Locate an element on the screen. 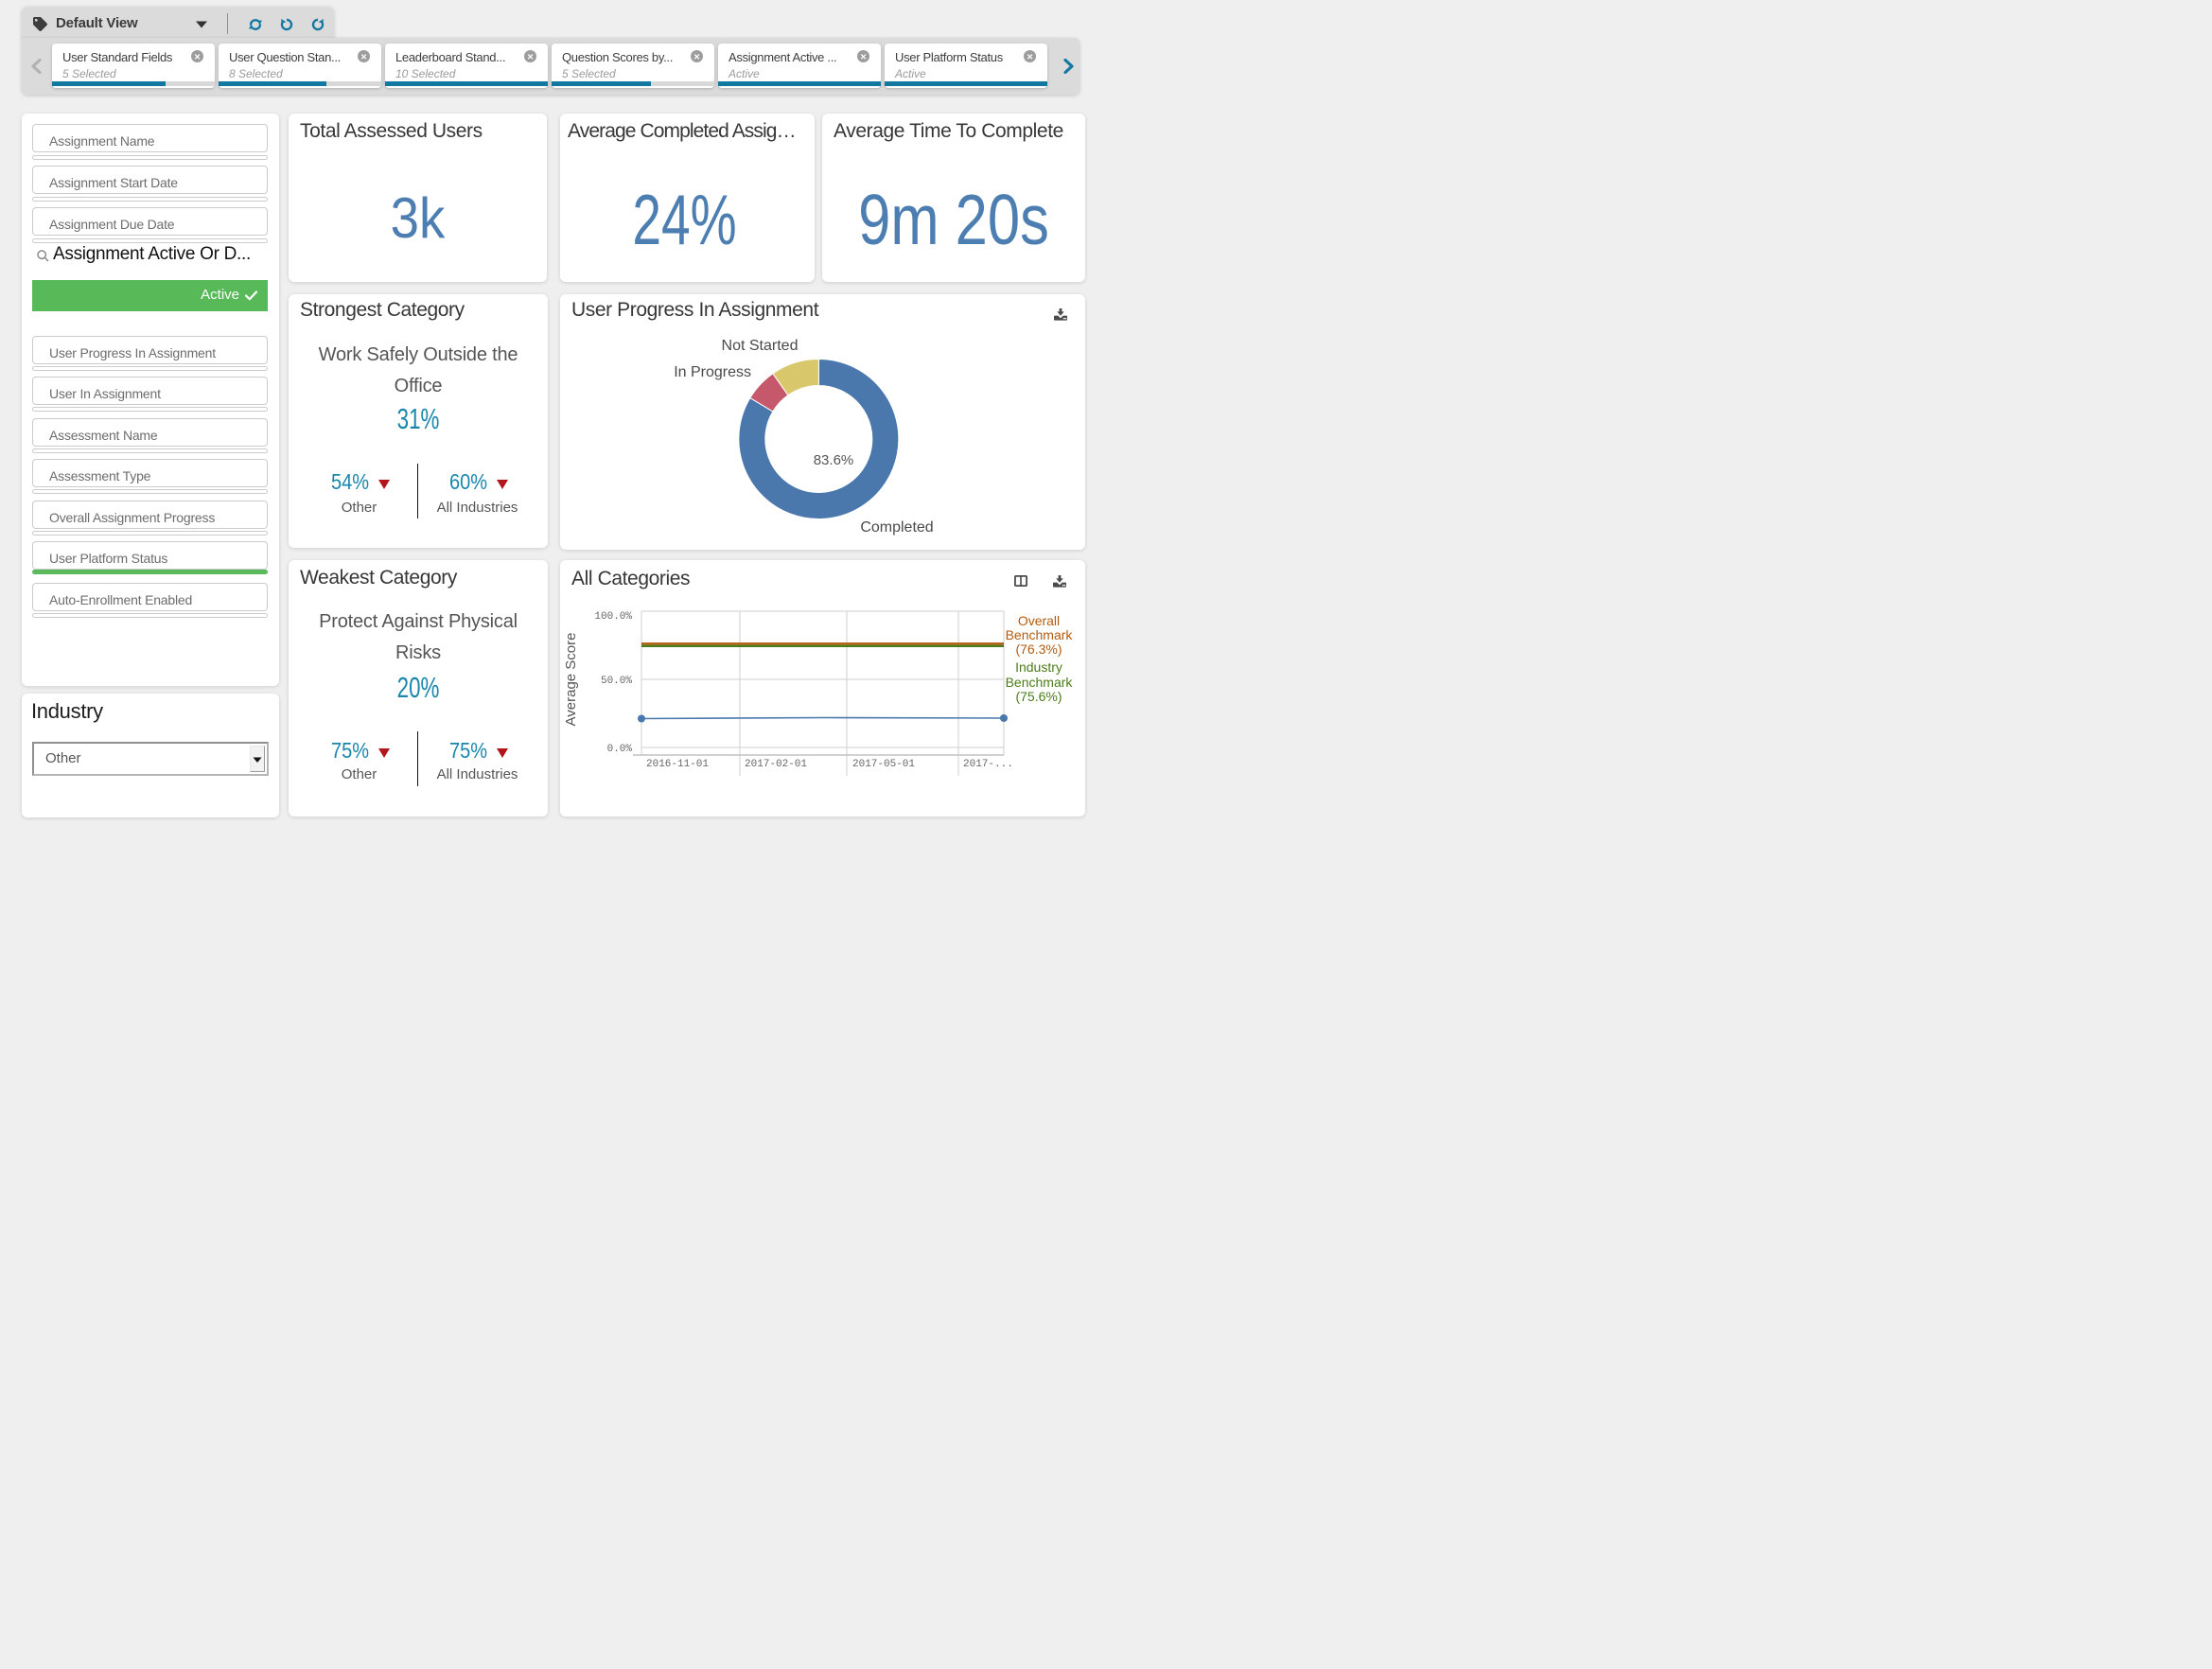  svg-text: 2017-05-01 is located at coordinates (884, 764).